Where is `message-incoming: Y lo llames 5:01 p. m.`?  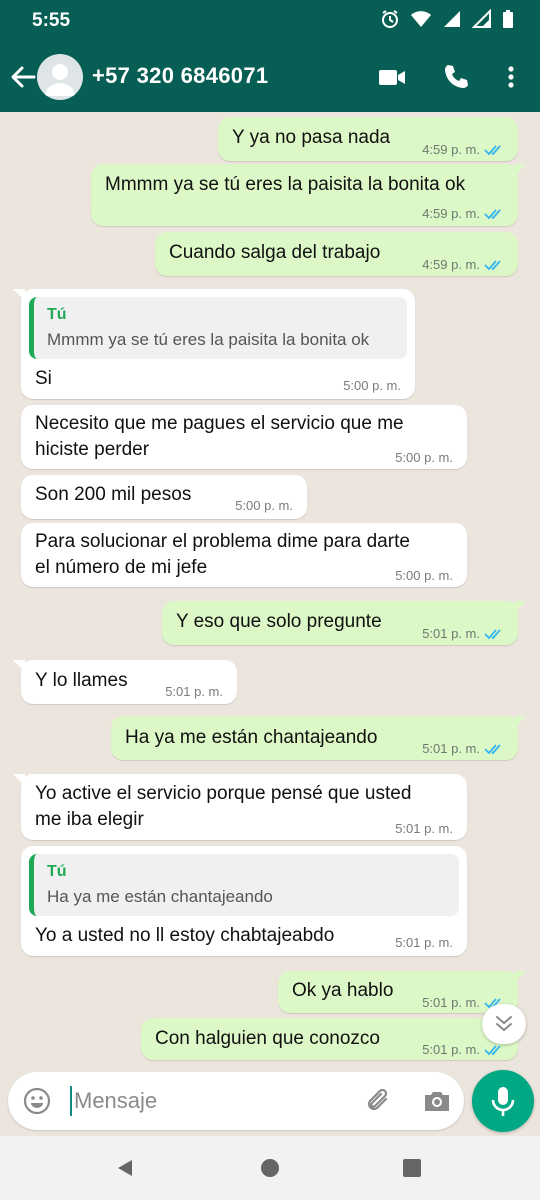
message-incoming: Y lo llames 5:01 p. m. is located at coordinates (125, 682).